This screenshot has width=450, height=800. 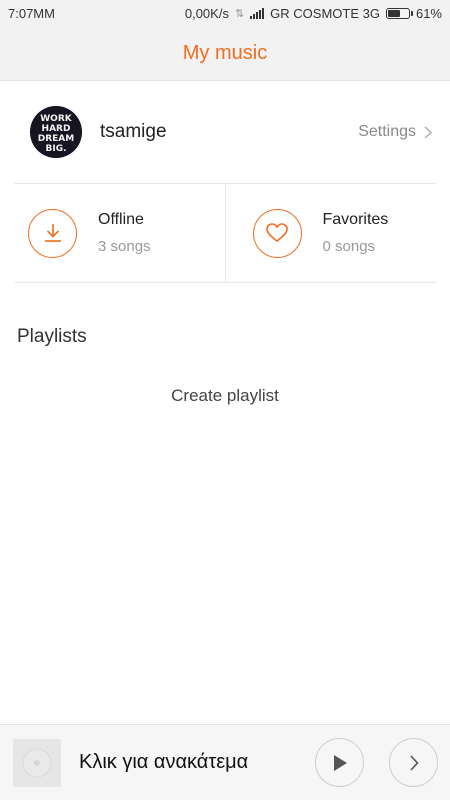 I want to click on profile-row: WORK HARD DREAM BIG. tsamige Settings, so click(x=225, y=132).